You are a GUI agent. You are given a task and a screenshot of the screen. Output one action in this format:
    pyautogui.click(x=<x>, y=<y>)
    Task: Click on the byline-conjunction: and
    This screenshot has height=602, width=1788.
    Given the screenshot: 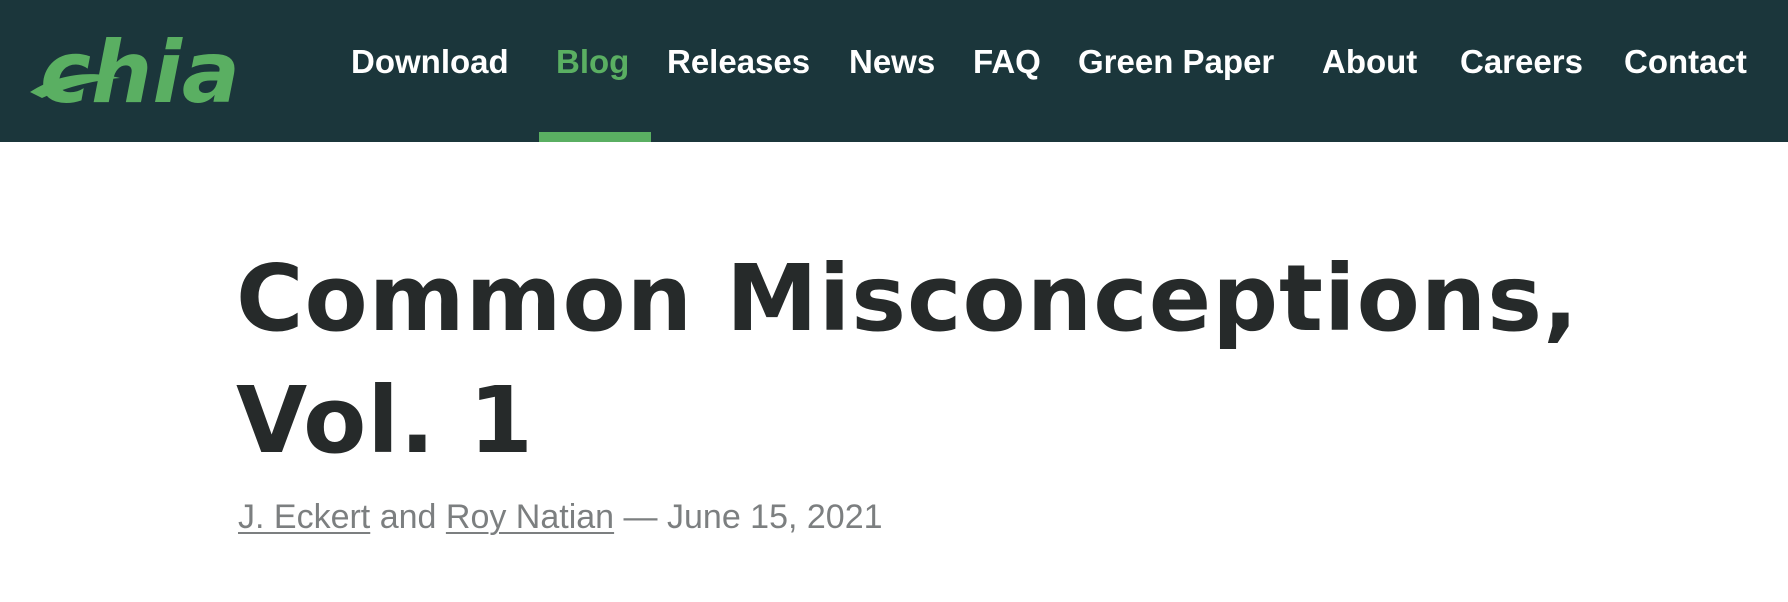 What is the action you would take?
    pyautogui.click(x=408, y=517)
    